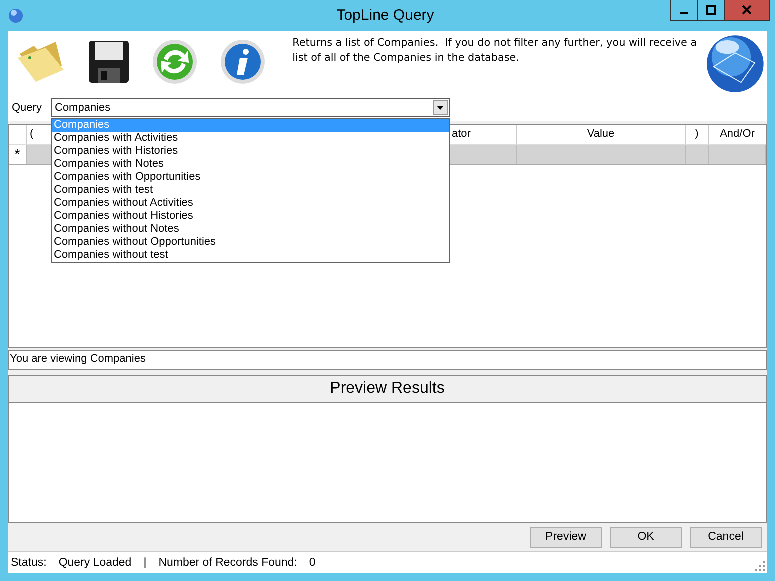 Image resolution: width=775 pixels, height=581 pixels. What do you see at coordinates (250, 191) in the screenshot?
I see `dropdown-option: Companies with test` at bounding box center [250, 191].